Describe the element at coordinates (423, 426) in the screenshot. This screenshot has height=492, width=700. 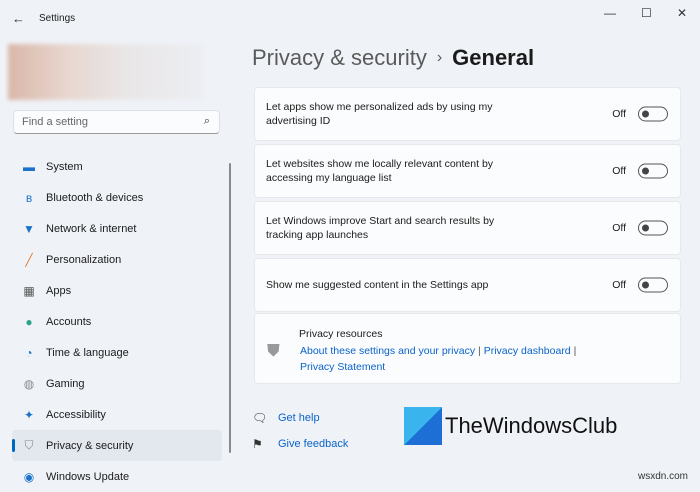
I see `logo-square-icon` at that location.